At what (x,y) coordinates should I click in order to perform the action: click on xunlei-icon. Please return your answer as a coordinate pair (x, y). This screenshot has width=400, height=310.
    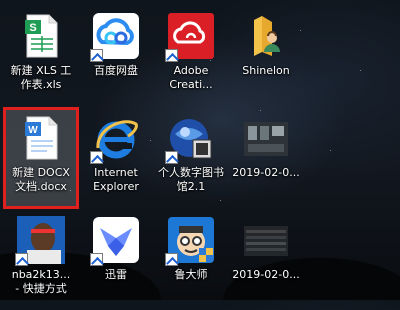
    Looking at the image, I should click on (115, 241).